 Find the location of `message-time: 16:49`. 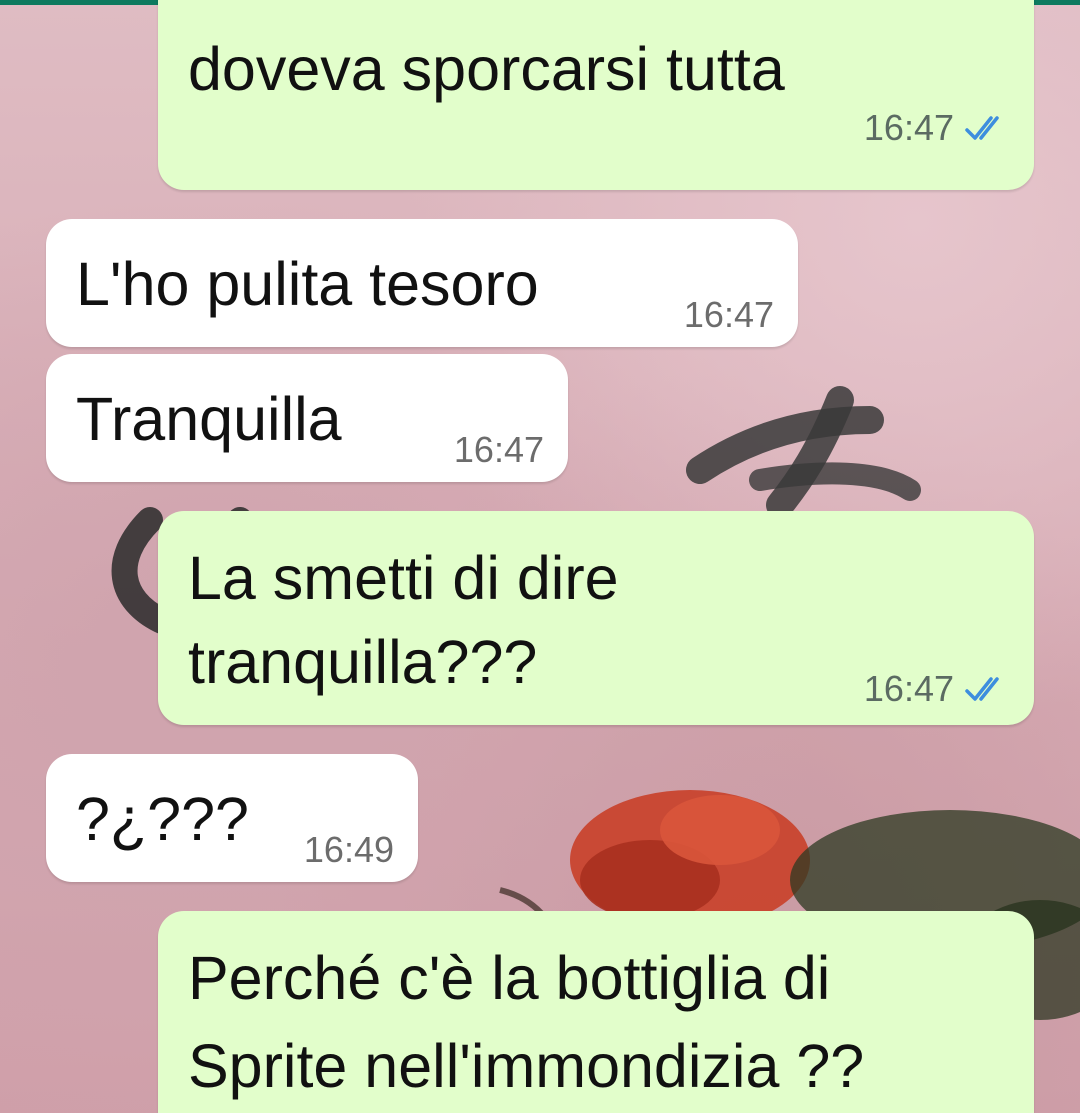

message-time: 16:49 is located at coordinates (348, 849).